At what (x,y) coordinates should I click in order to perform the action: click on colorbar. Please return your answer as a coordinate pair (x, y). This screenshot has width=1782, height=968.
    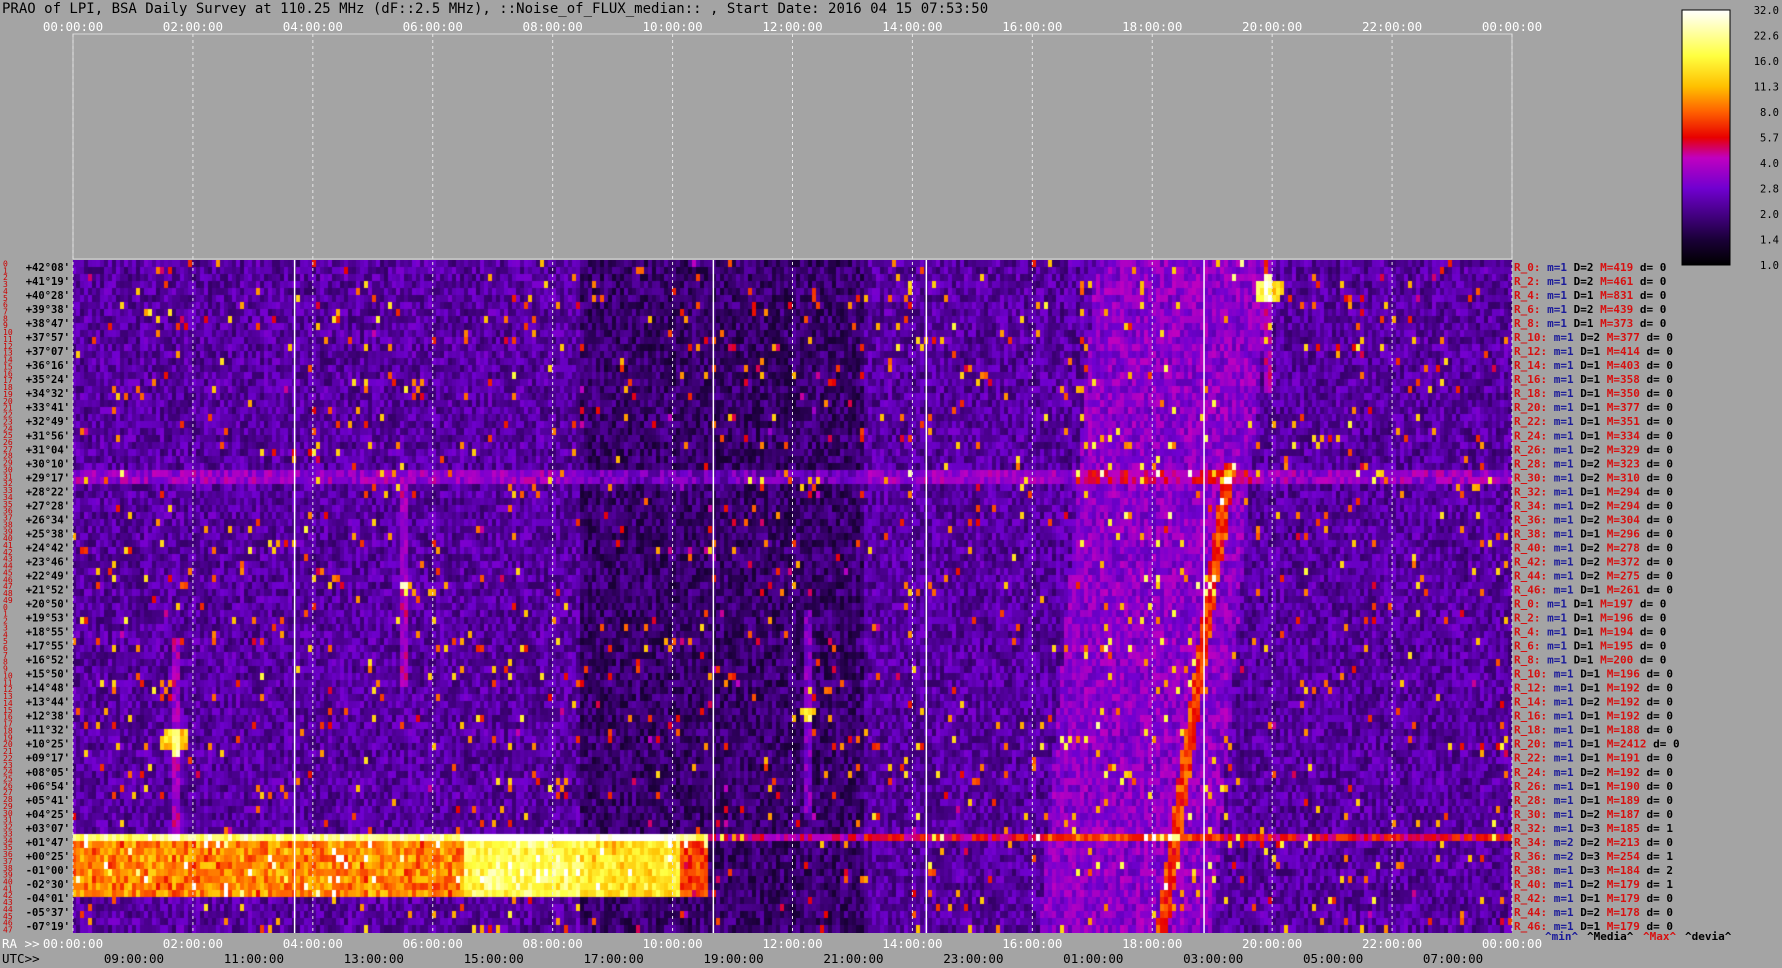
    Looking at the image, I should click on (1706, 137).